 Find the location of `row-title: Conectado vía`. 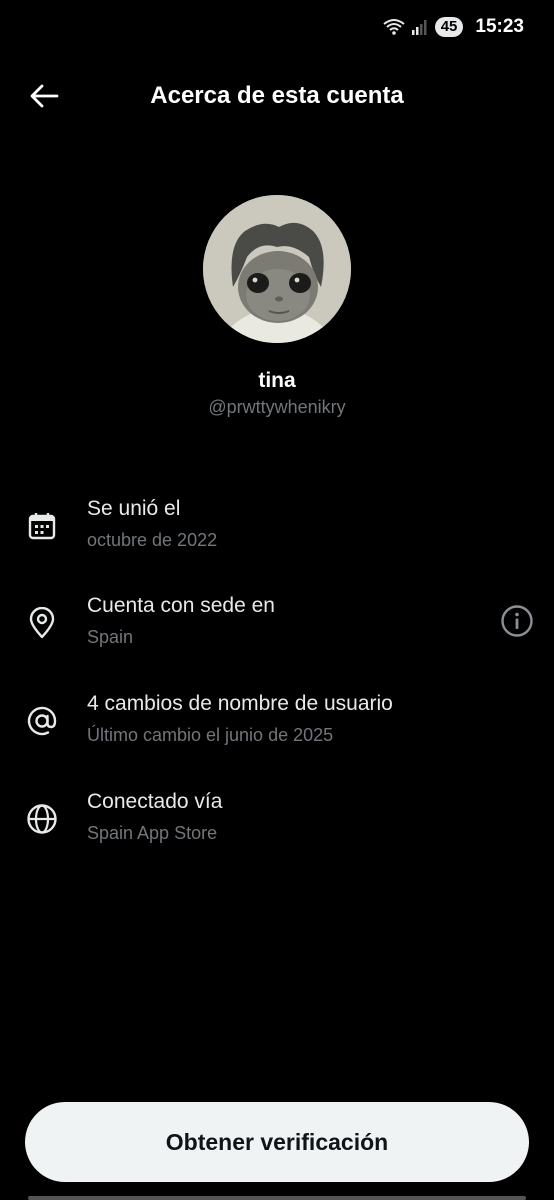

row-title: Conectado vía is located at coordinates (155, 801).